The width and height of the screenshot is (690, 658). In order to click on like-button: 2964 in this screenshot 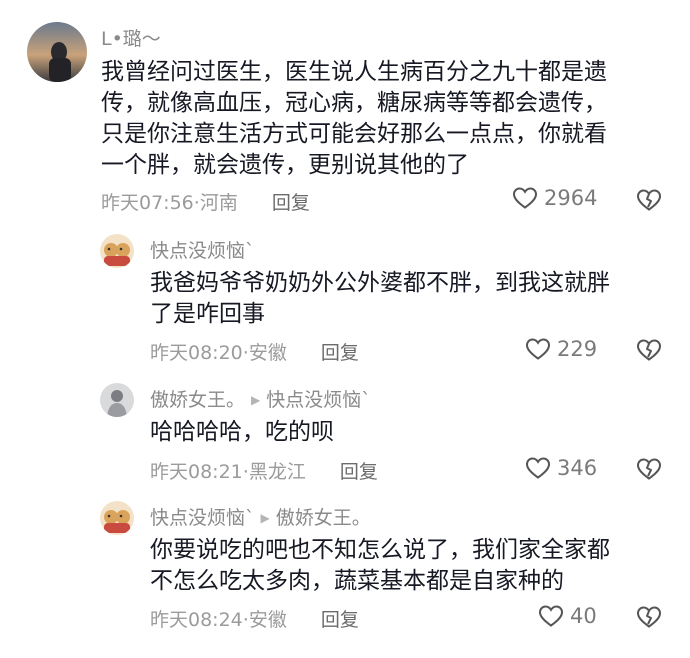, I will do `click(554, 198)`.